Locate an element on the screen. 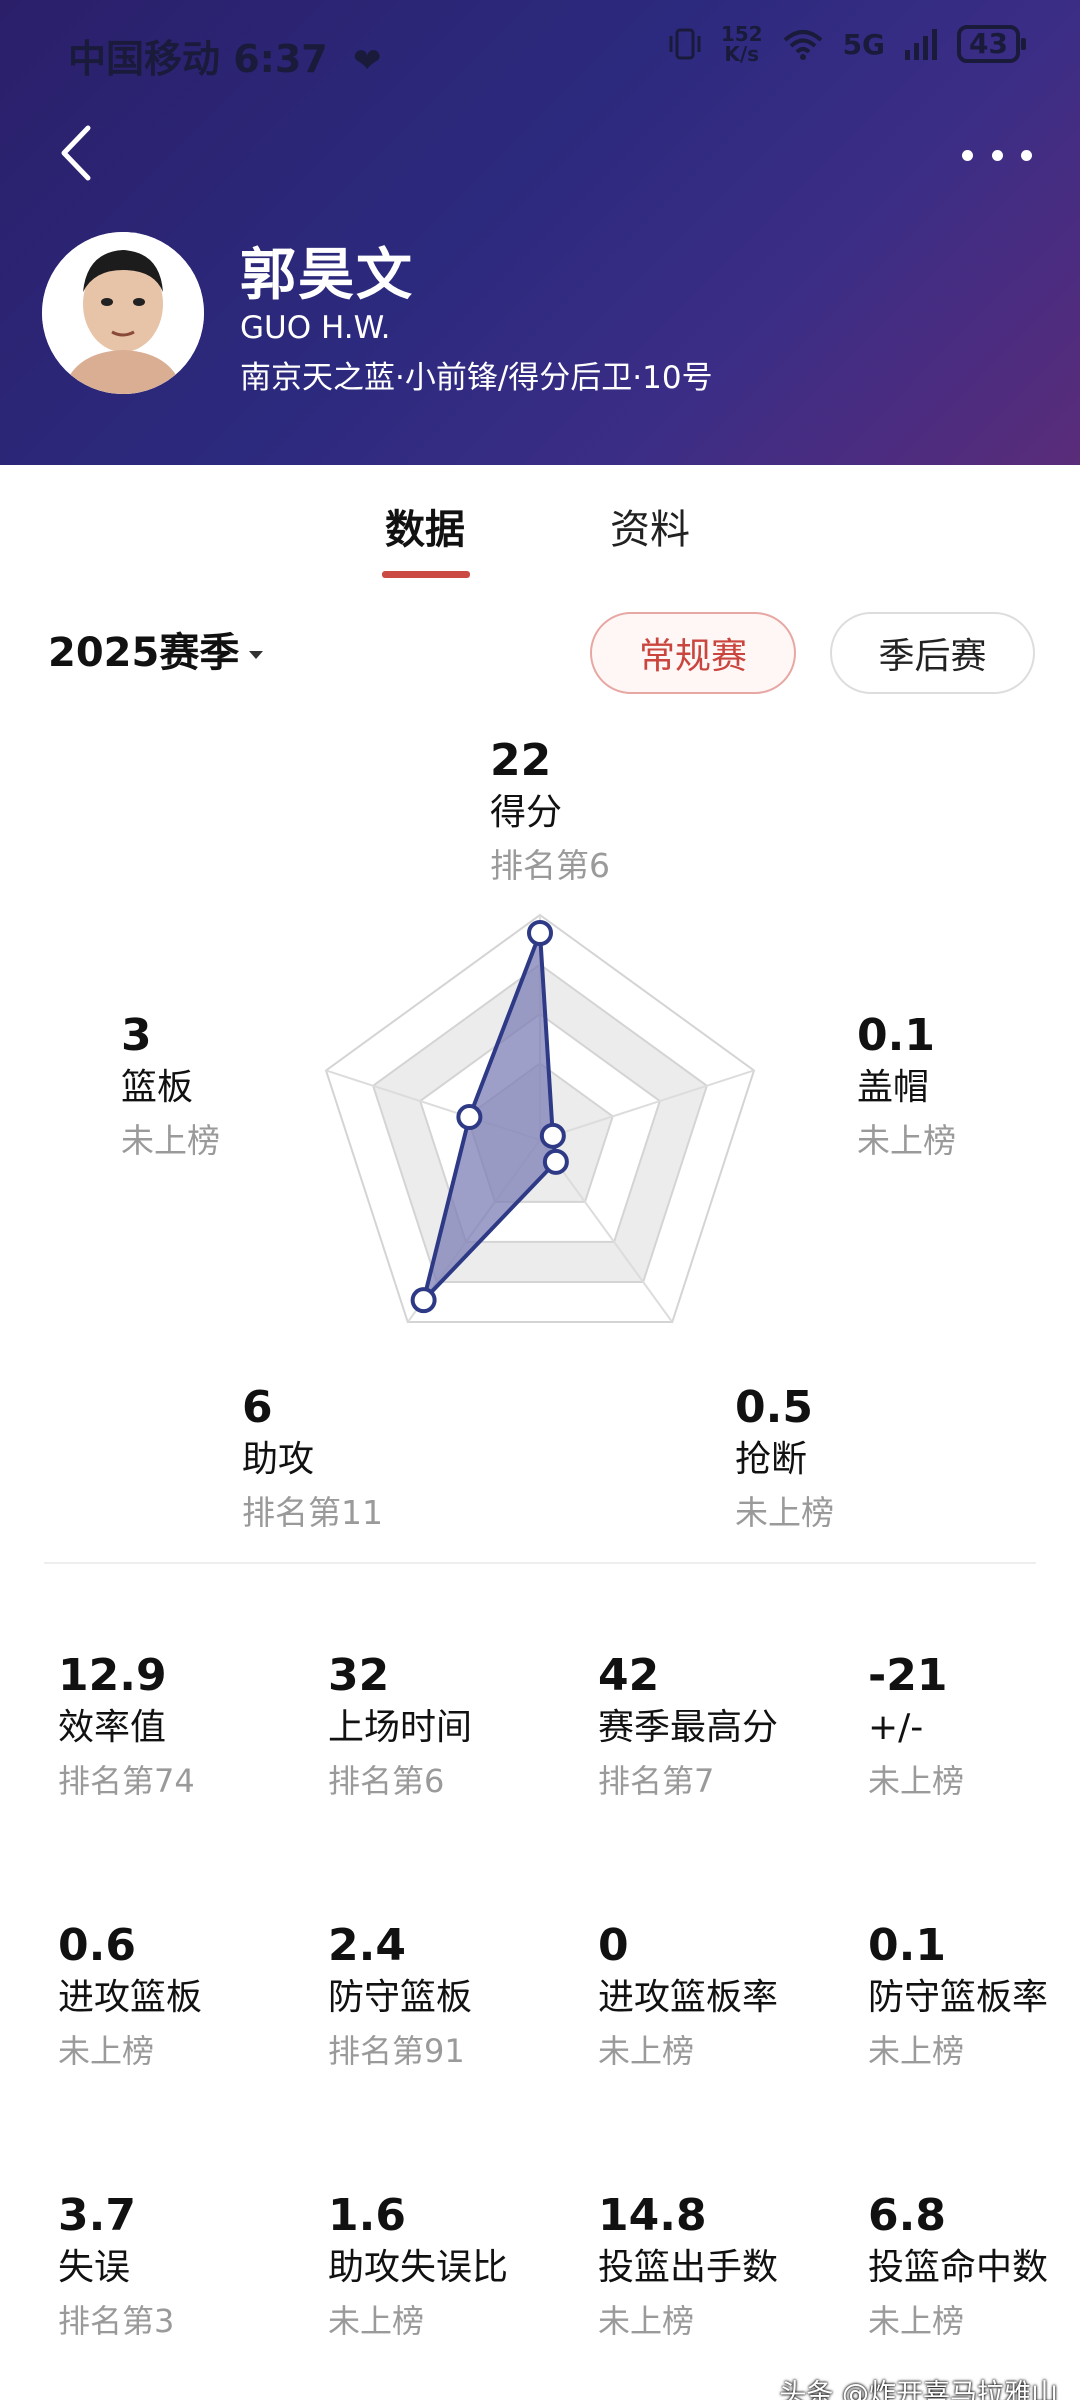 Image resolution: width=1080 pixels, height=2400 pixels. stat-value: 32 is located at coordinates (359, 1675).